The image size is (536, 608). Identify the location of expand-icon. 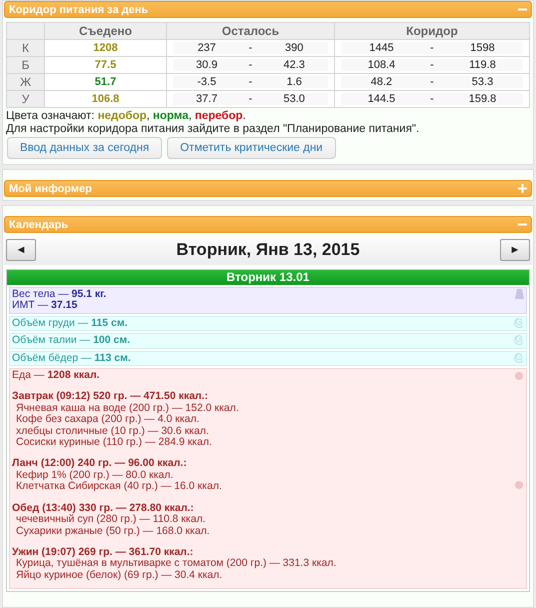
(522, 188).